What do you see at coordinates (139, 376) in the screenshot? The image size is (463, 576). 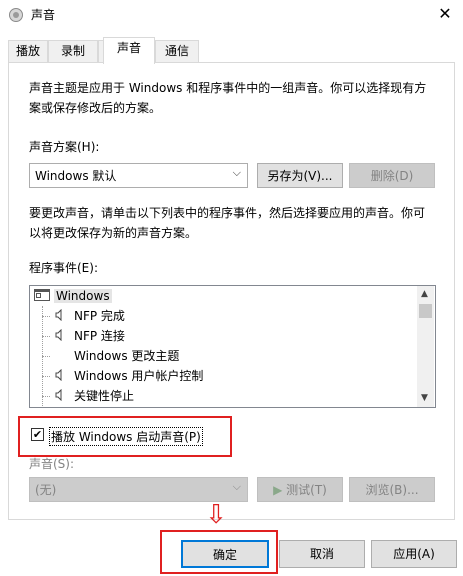 I see `event-label: Windows 用户帐户控制` at bounding box center [139, 376].